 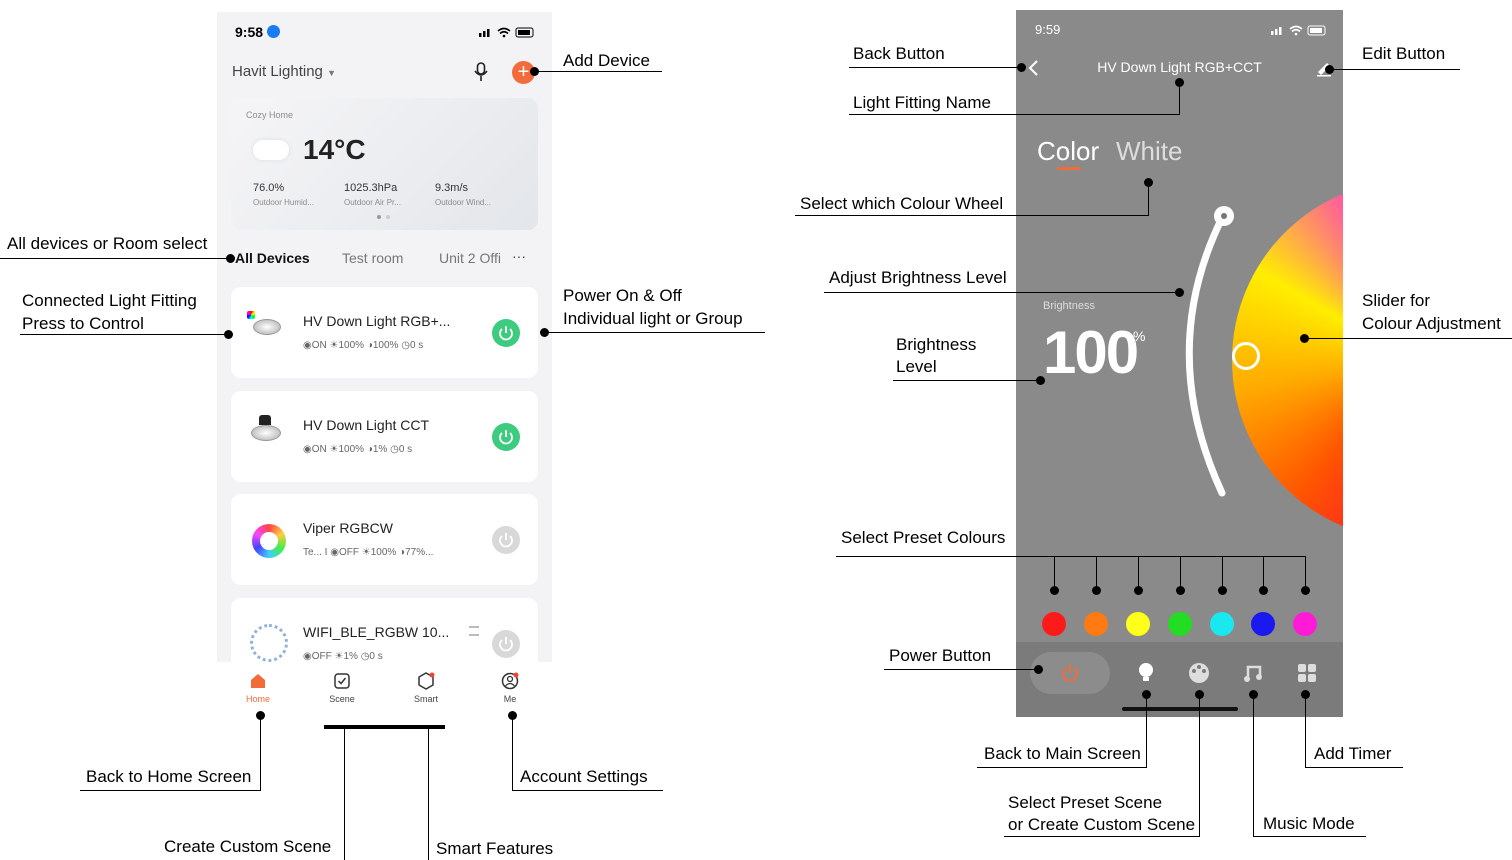 What do you see at coordinates (269, 188) in the screenshot?
I see `humidity-value: 76.0%` at bounding box center [269, 188].